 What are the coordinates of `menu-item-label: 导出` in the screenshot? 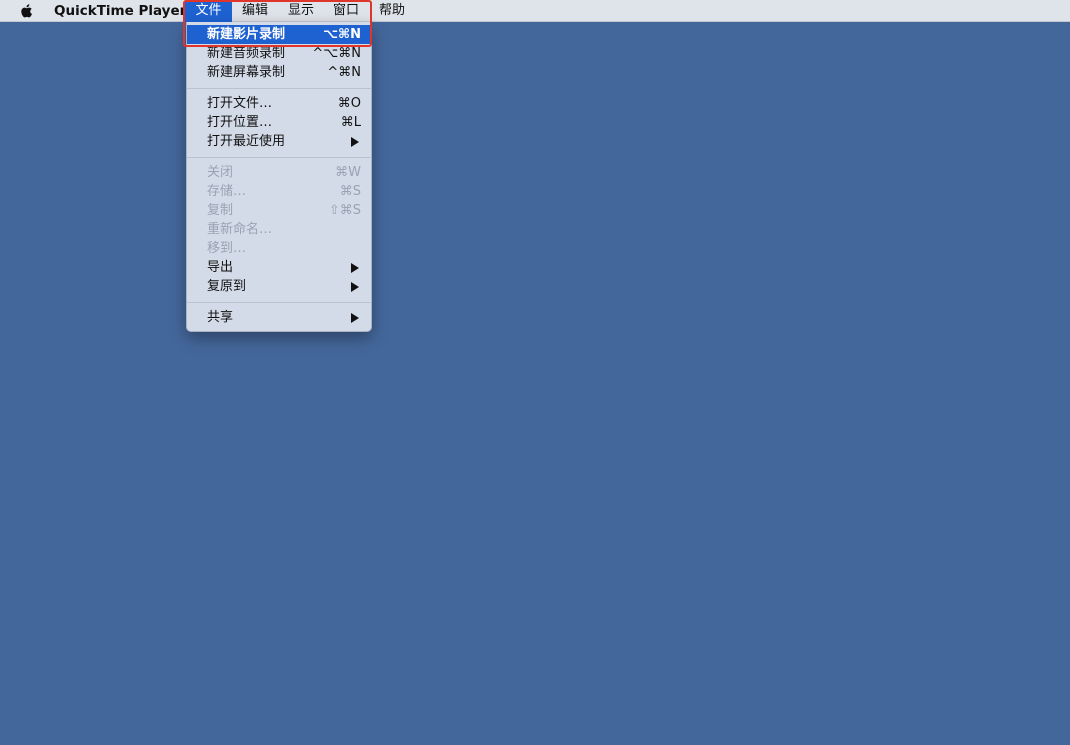 It's located at (220, 267).